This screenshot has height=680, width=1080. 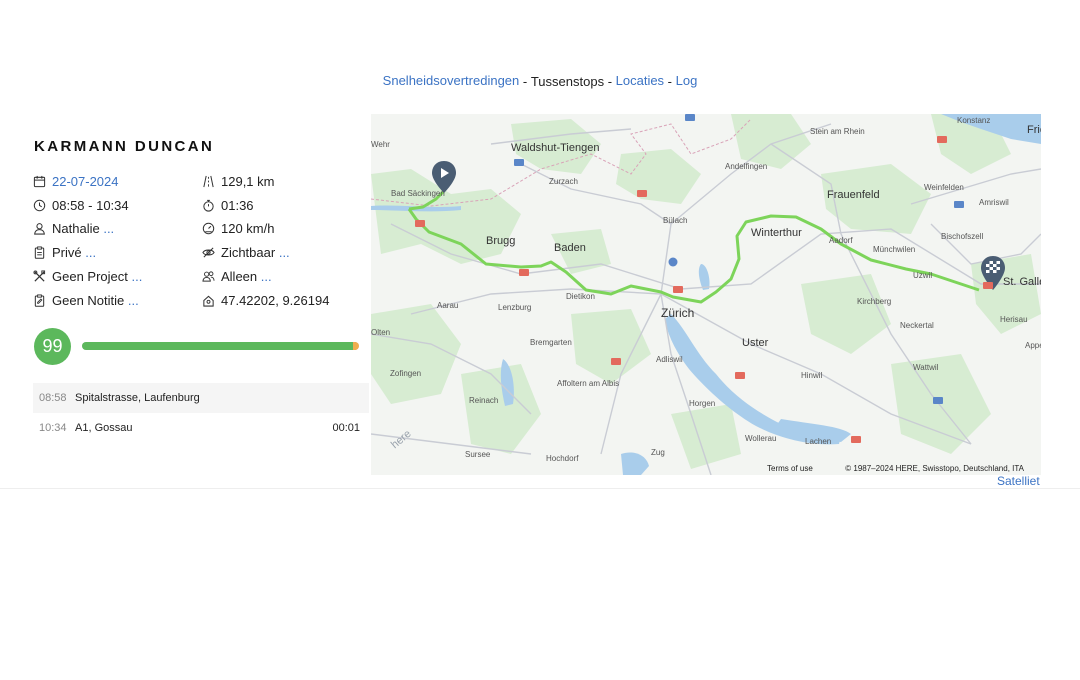 I want to click on coordinates-row: 47.42202, 9.26194, so click(x=265, y=300).